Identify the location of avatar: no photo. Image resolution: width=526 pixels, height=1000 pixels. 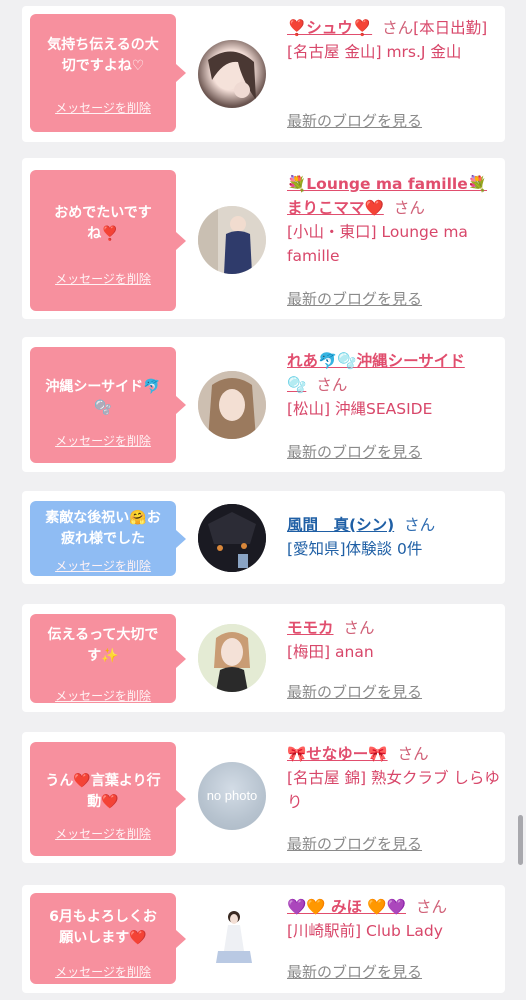
(232, 796).